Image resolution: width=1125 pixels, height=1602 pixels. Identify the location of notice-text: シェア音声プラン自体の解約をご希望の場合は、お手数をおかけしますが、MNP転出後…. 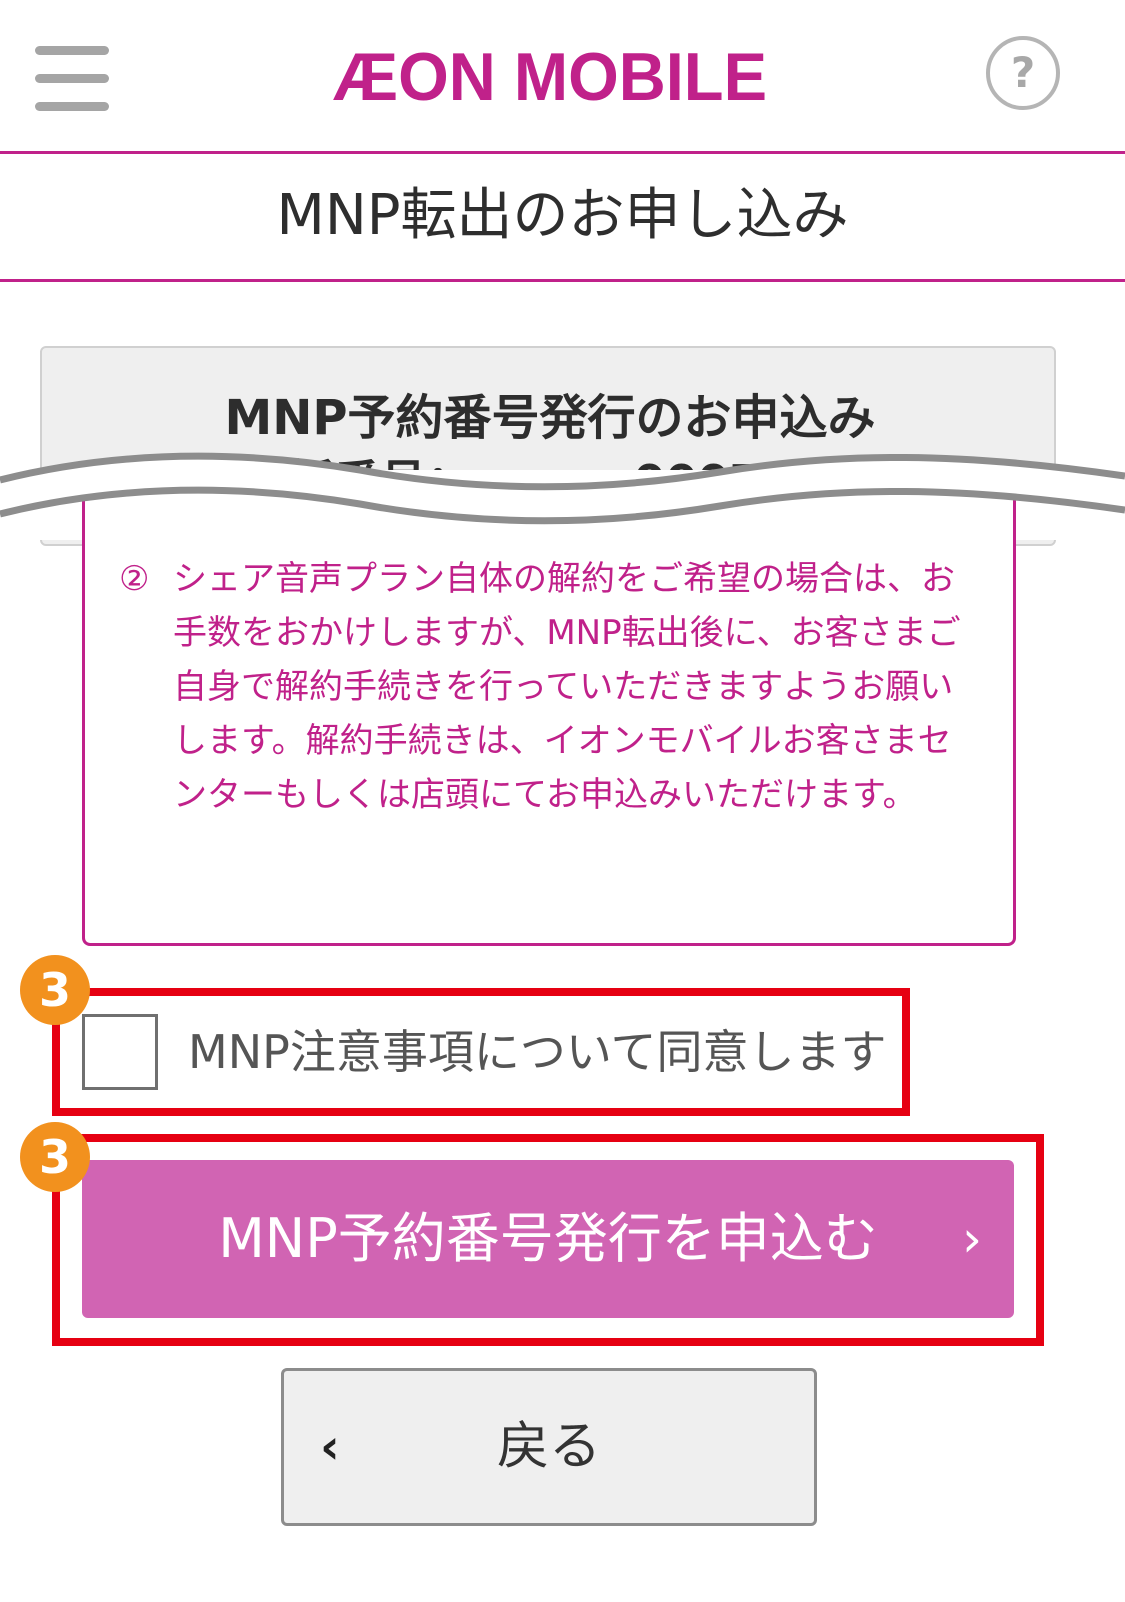
(567, 687).